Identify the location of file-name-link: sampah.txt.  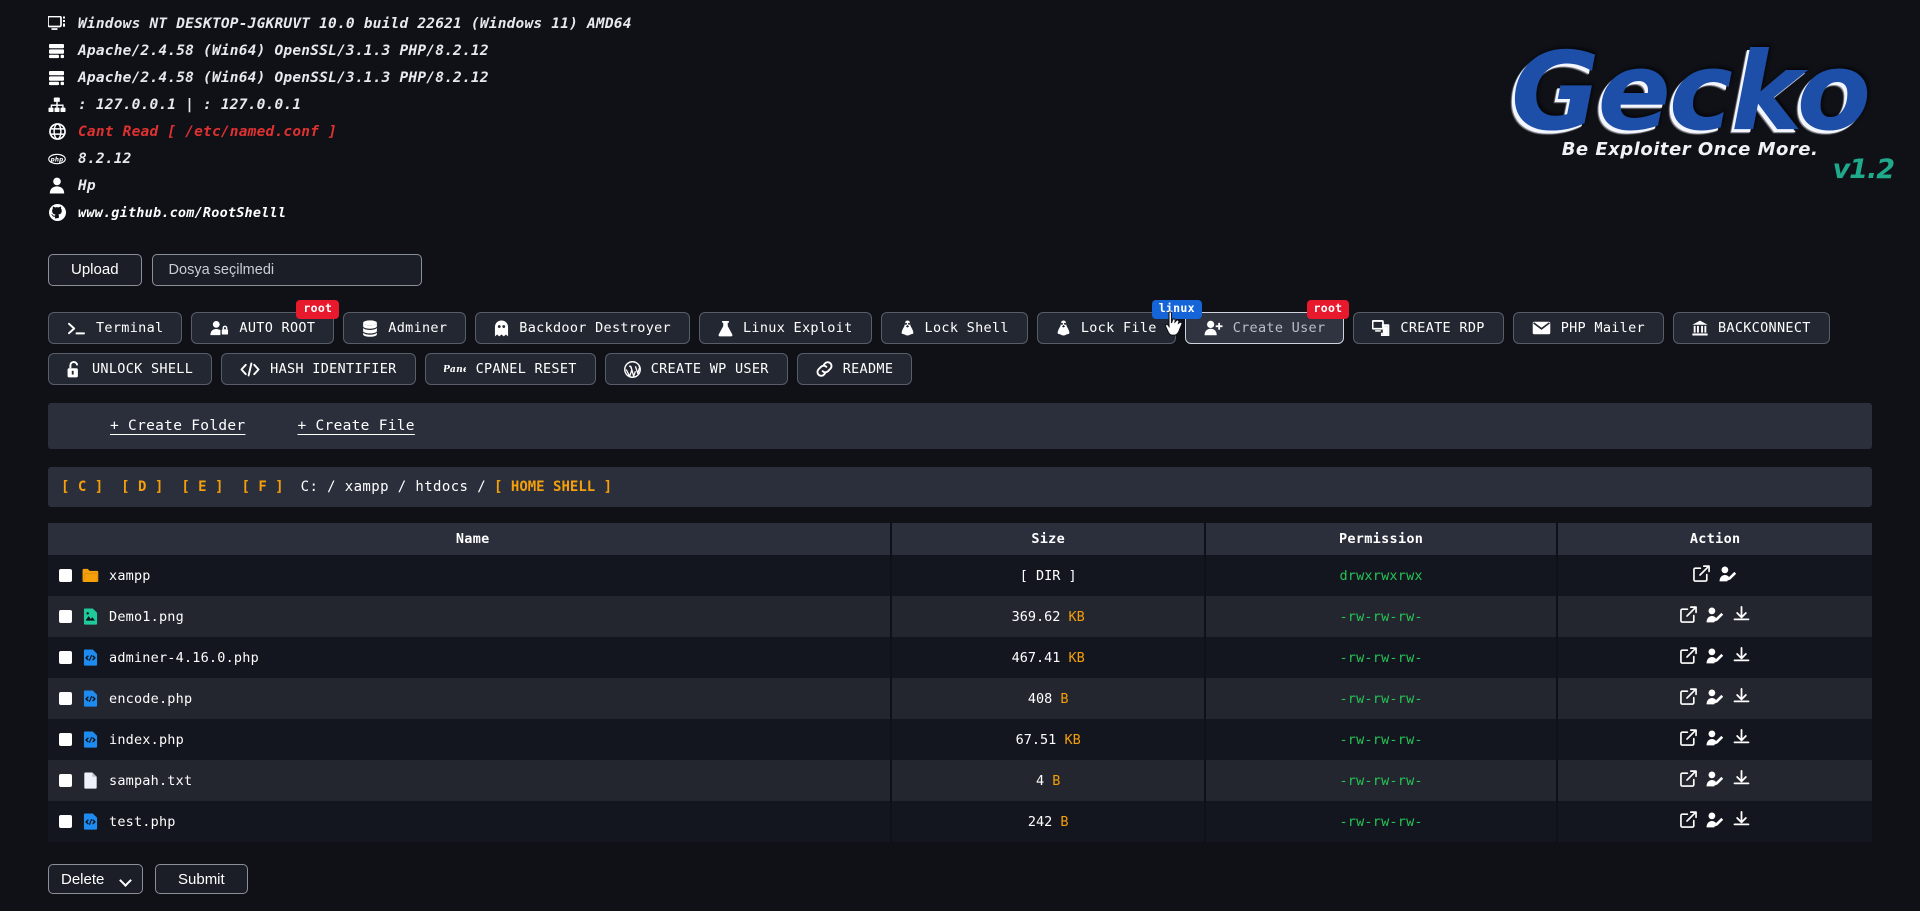
(150, 781).